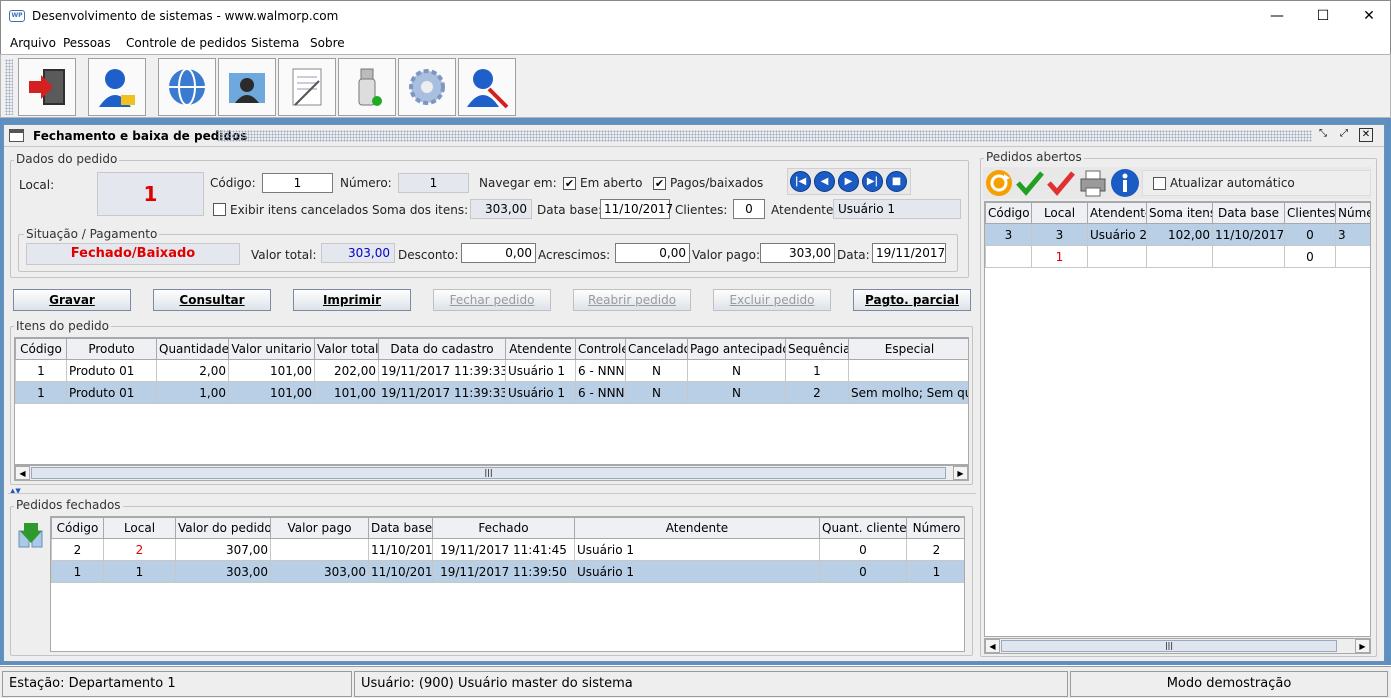  Describe the element at coordinates (47, 87) in the screenshot. I see `exit-icon` at that location.